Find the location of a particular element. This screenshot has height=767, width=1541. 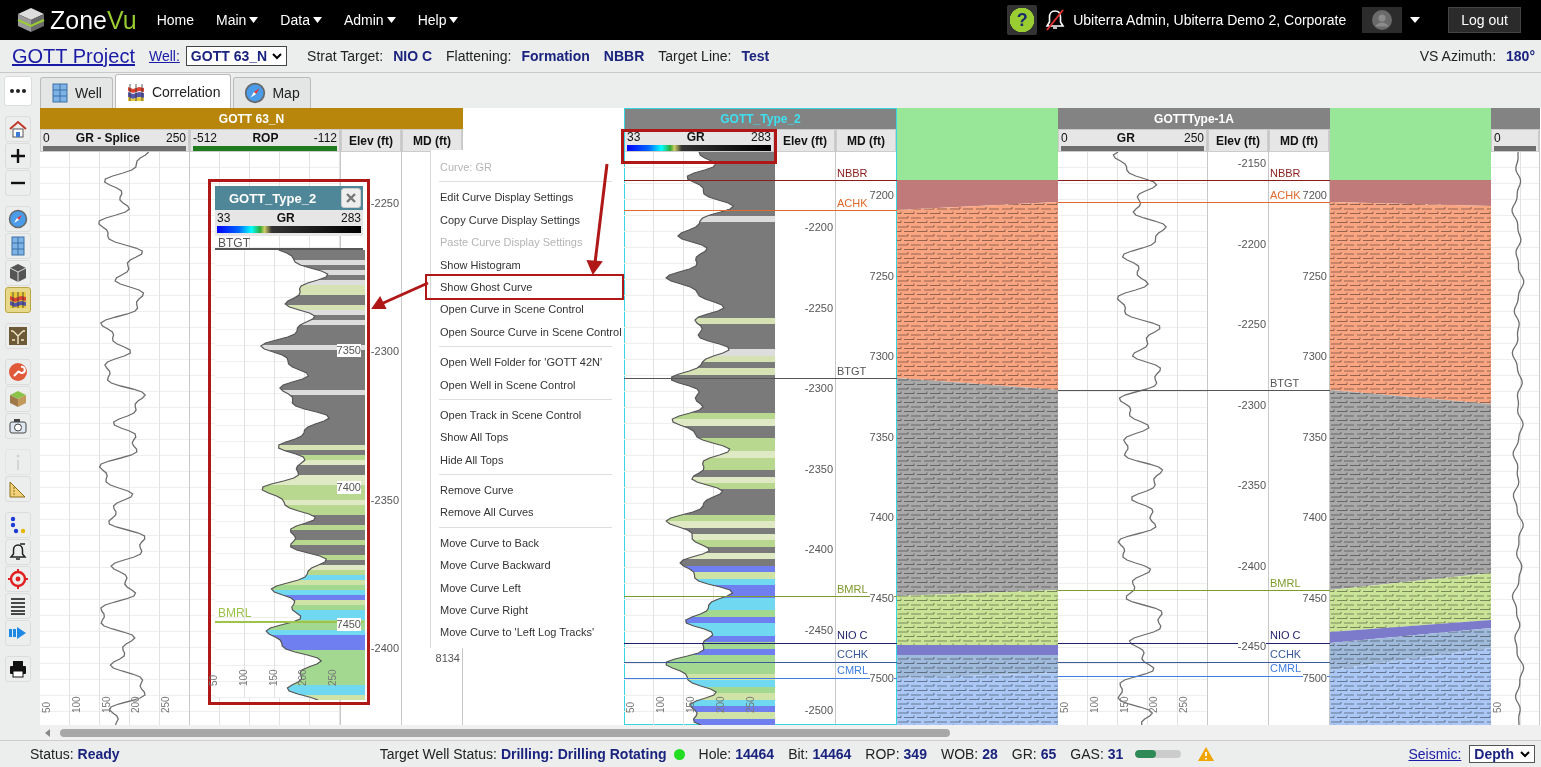

menu-item: Show Ghost Curve is located at coordinates (524, 287).